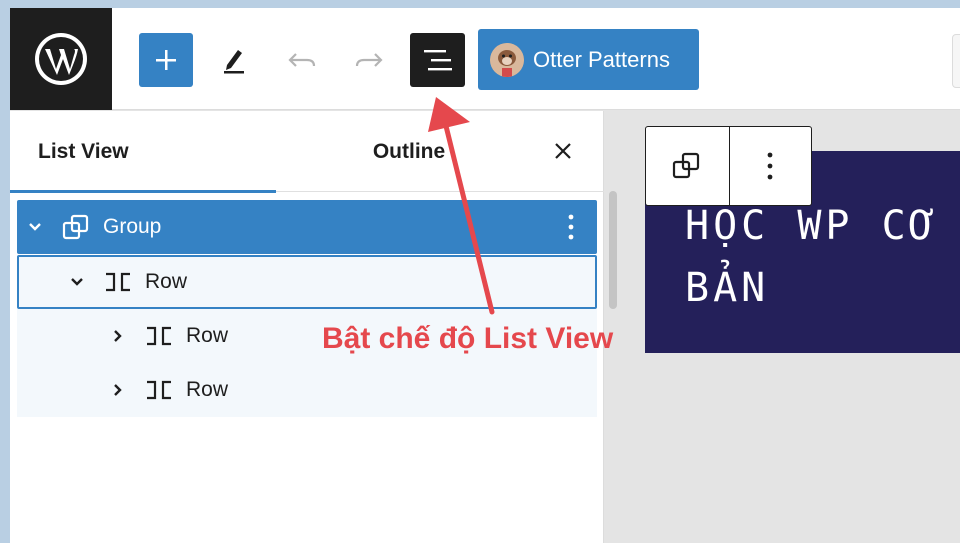 The height and width of the screenshot is (543, 960). I want to click on window-frame-top, so click(480, 4).